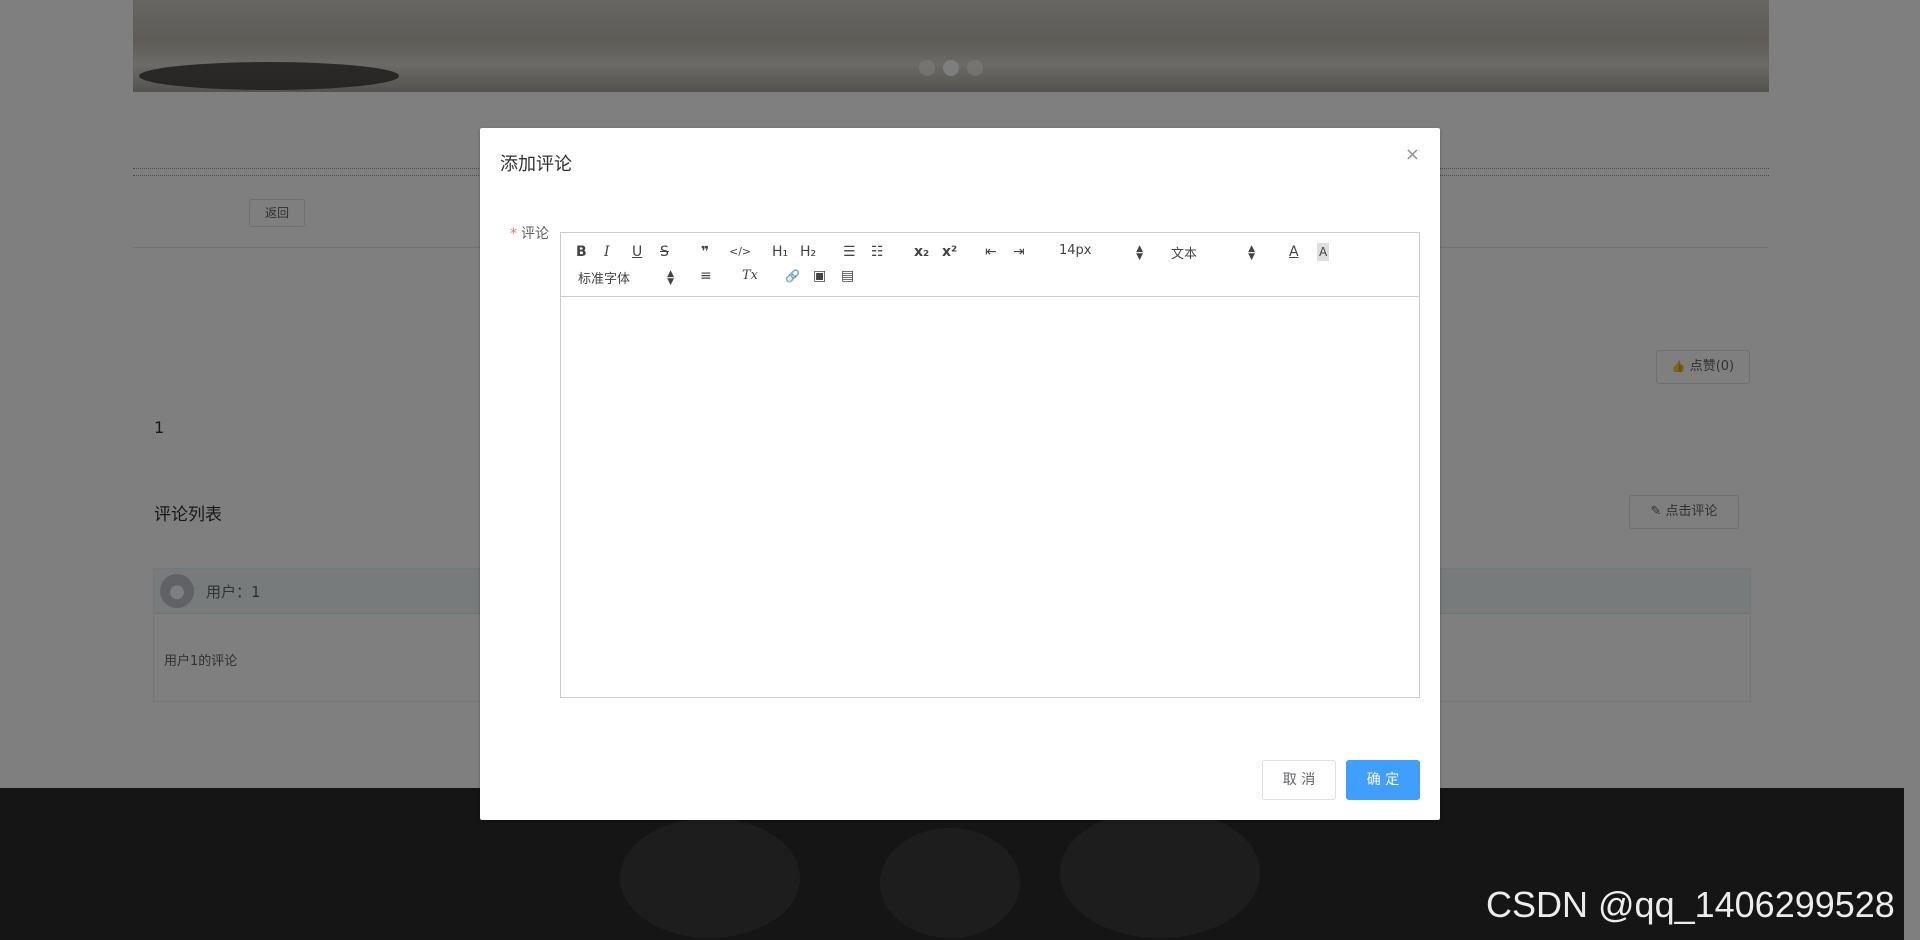  Describe the element at coordinates (849, 252) in the screenshot. I see `ordered-list-icon: ☰` at that location.